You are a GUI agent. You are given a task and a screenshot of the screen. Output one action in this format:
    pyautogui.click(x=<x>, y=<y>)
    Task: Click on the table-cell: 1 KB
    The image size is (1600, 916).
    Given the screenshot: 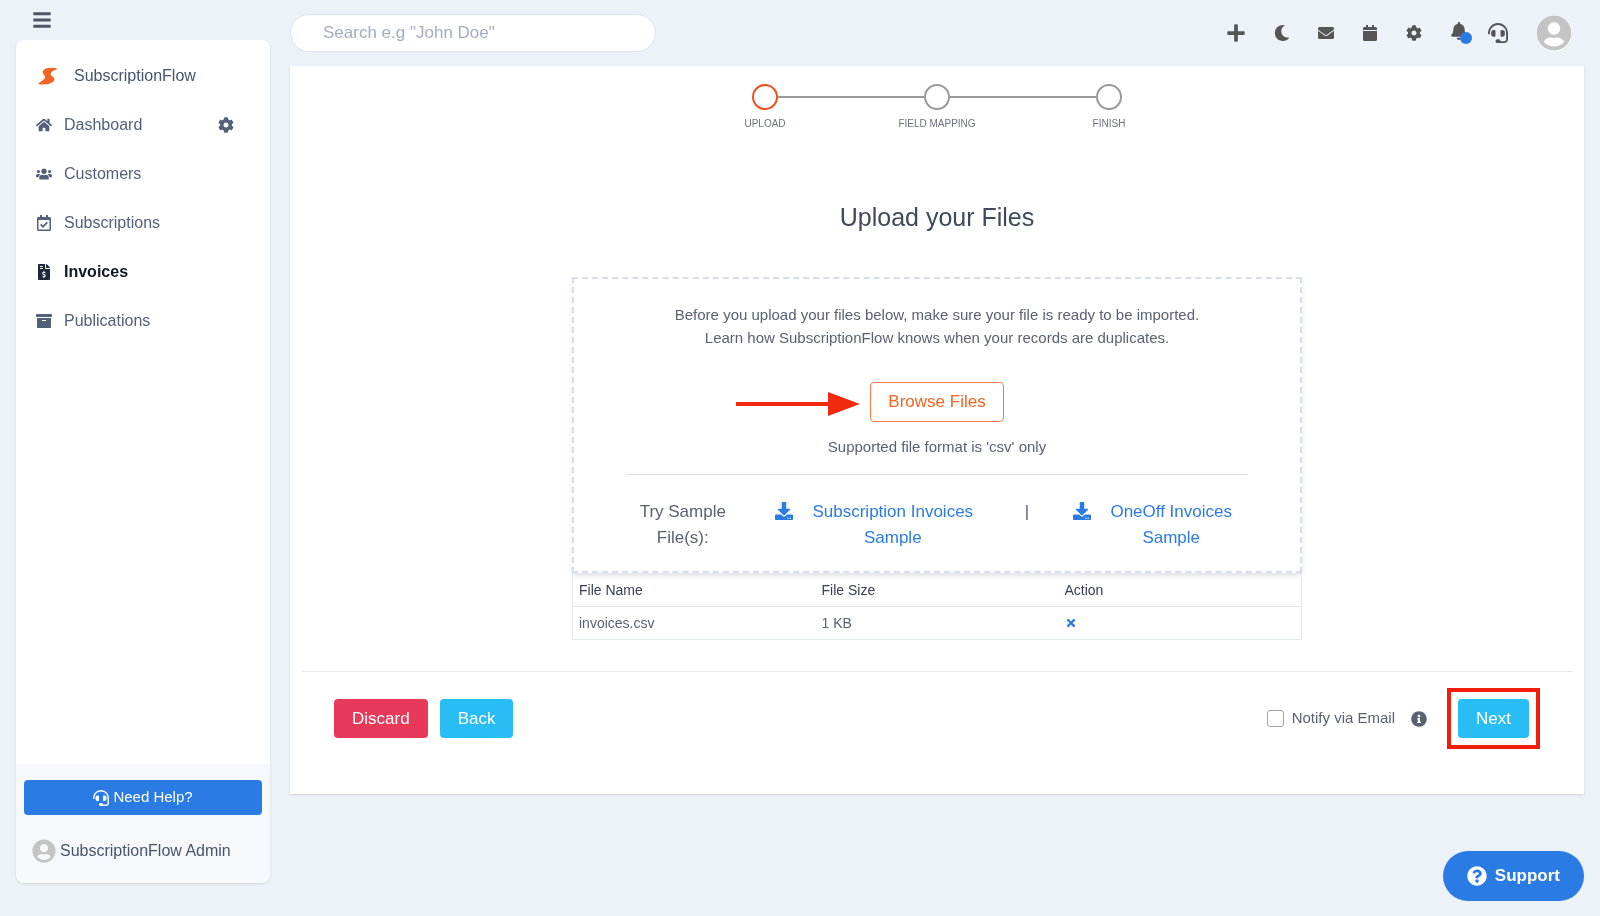 What is the action you would take?
    pyautogui.click(x=836, y=622)
    